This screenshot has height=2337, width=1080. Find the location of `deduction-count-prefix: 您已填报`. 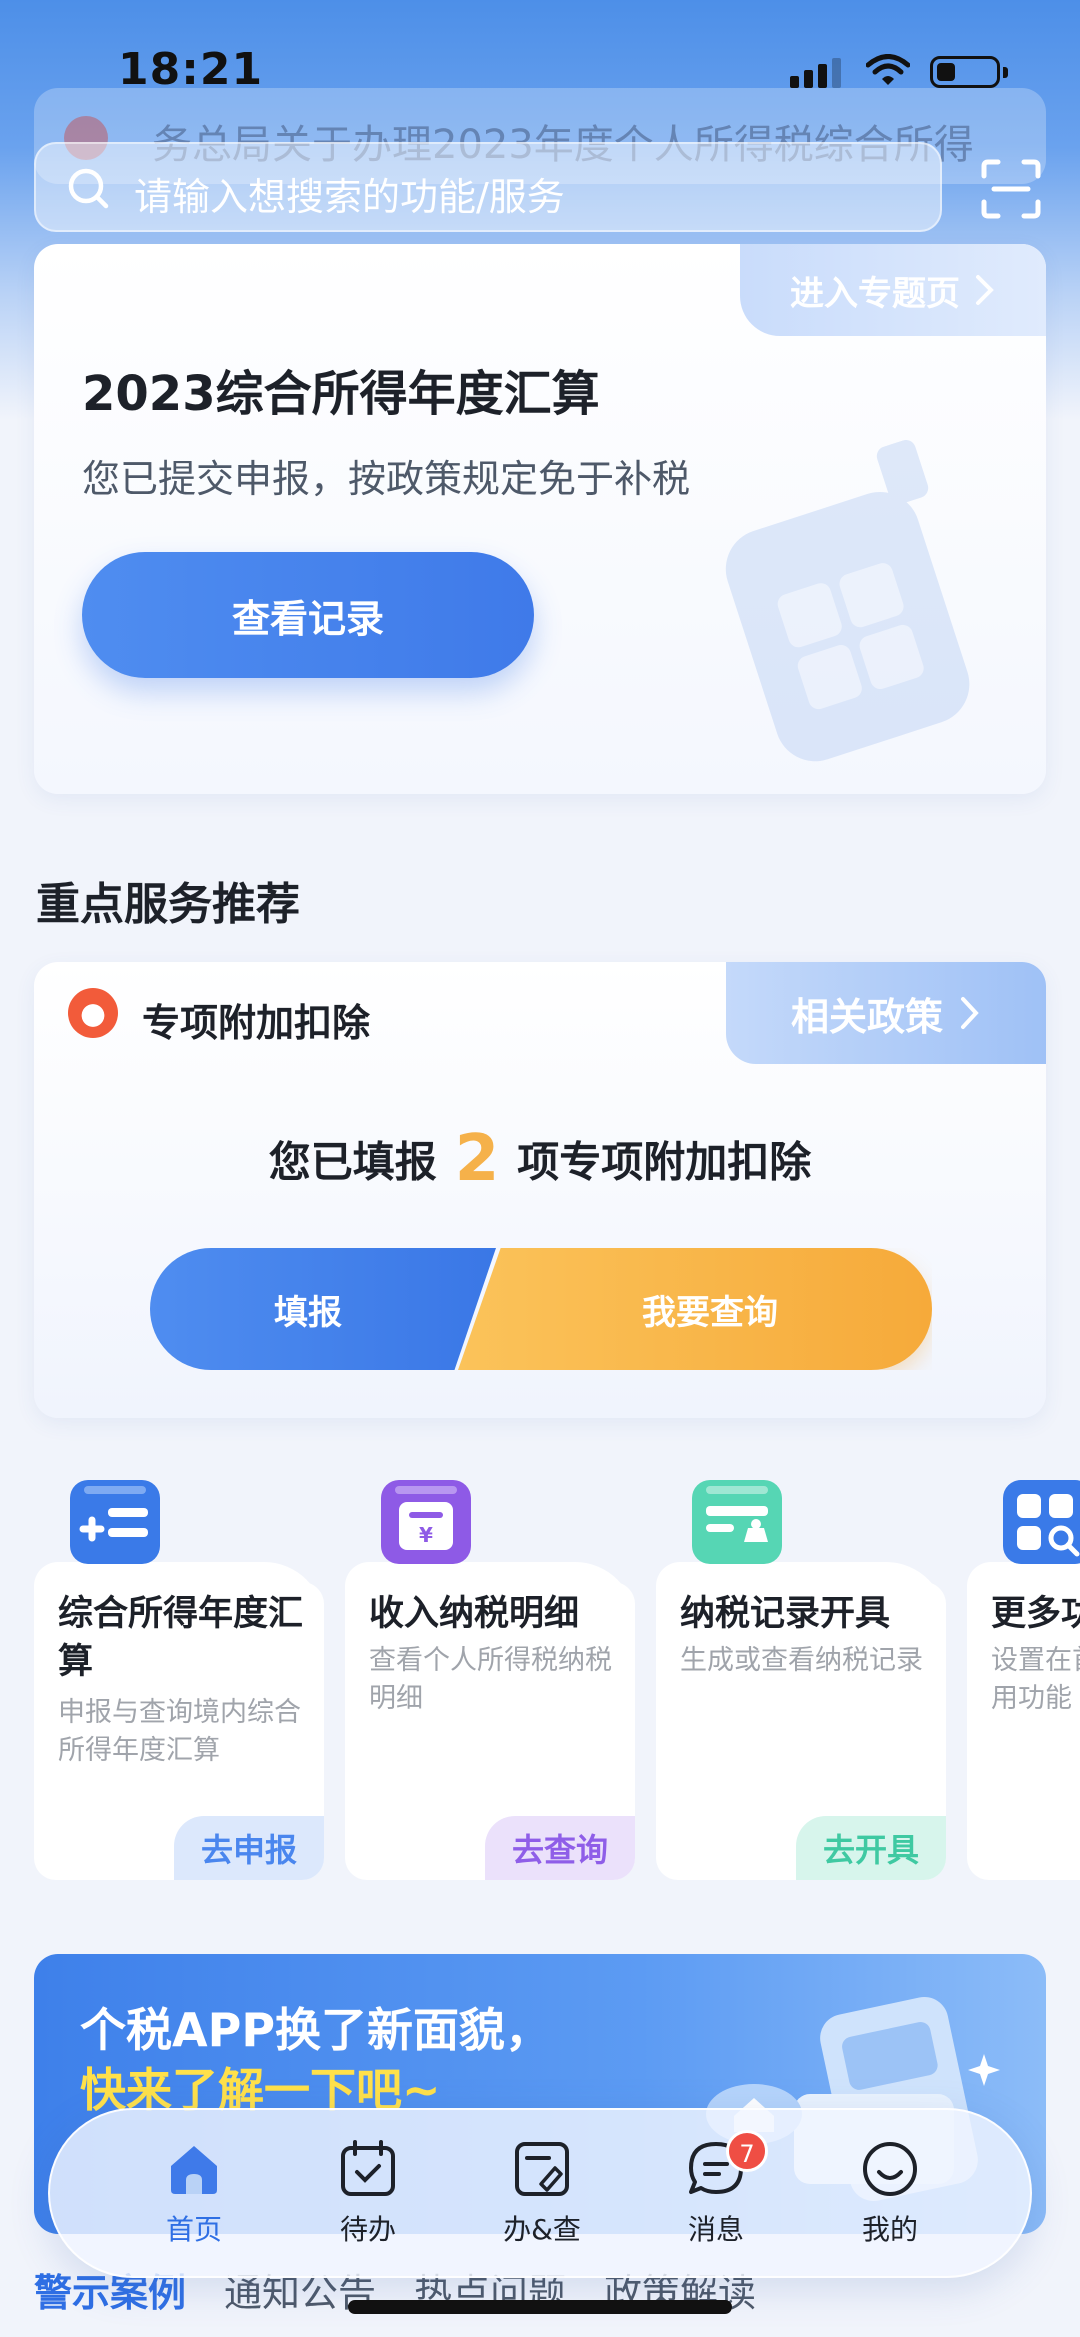

deduction-count-prefix: 您已填报 is located at coordinates (352, 1162).